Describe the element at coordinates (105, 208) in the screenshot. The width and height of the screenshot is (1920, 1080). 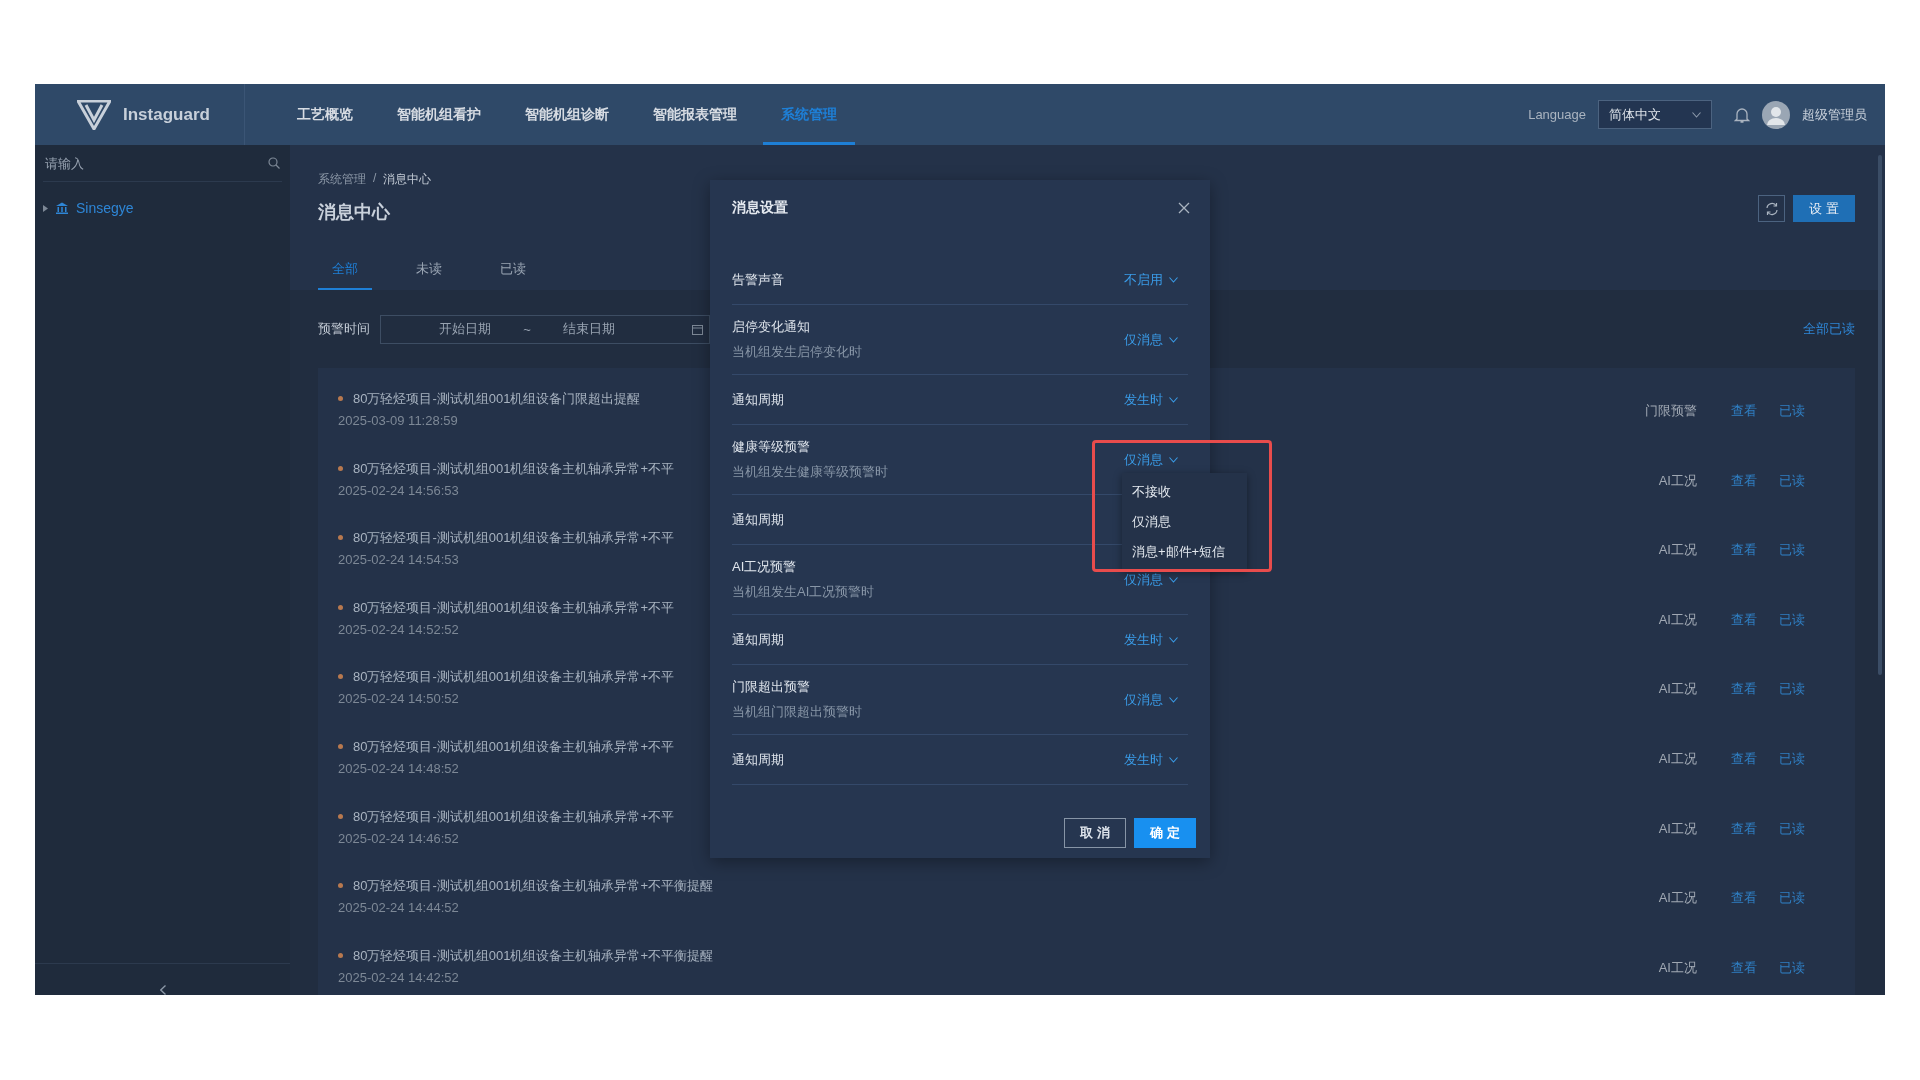
I see `tree-item: Sinsegye` at that location.